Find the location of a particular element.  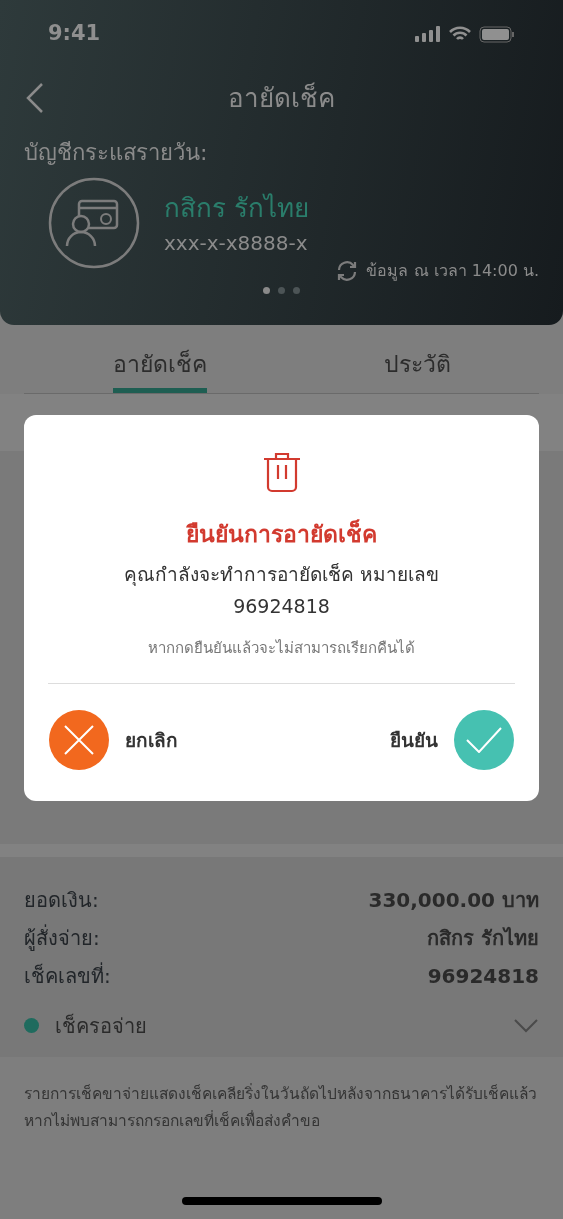

cancel-button: ยกเลิก is located at coordinates (113, 740).